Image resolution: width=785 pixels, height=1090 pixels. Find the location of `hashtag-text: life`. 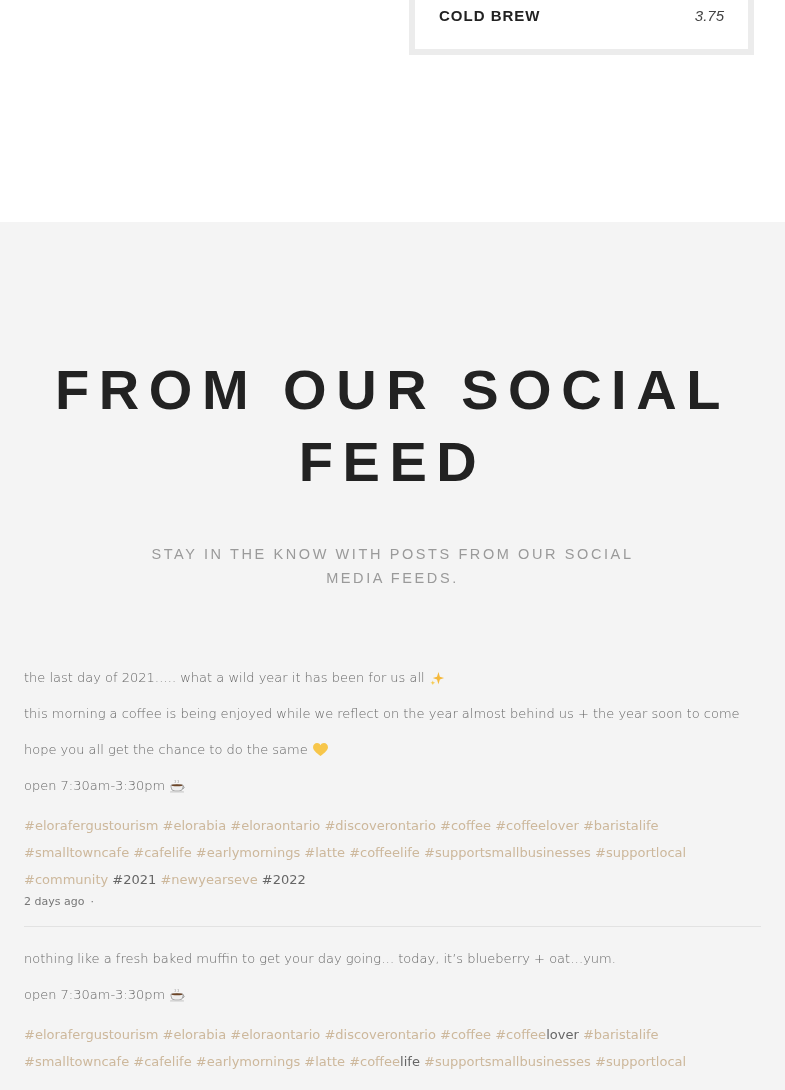

hashtag-text: life is located at coordinates (410, 1061).